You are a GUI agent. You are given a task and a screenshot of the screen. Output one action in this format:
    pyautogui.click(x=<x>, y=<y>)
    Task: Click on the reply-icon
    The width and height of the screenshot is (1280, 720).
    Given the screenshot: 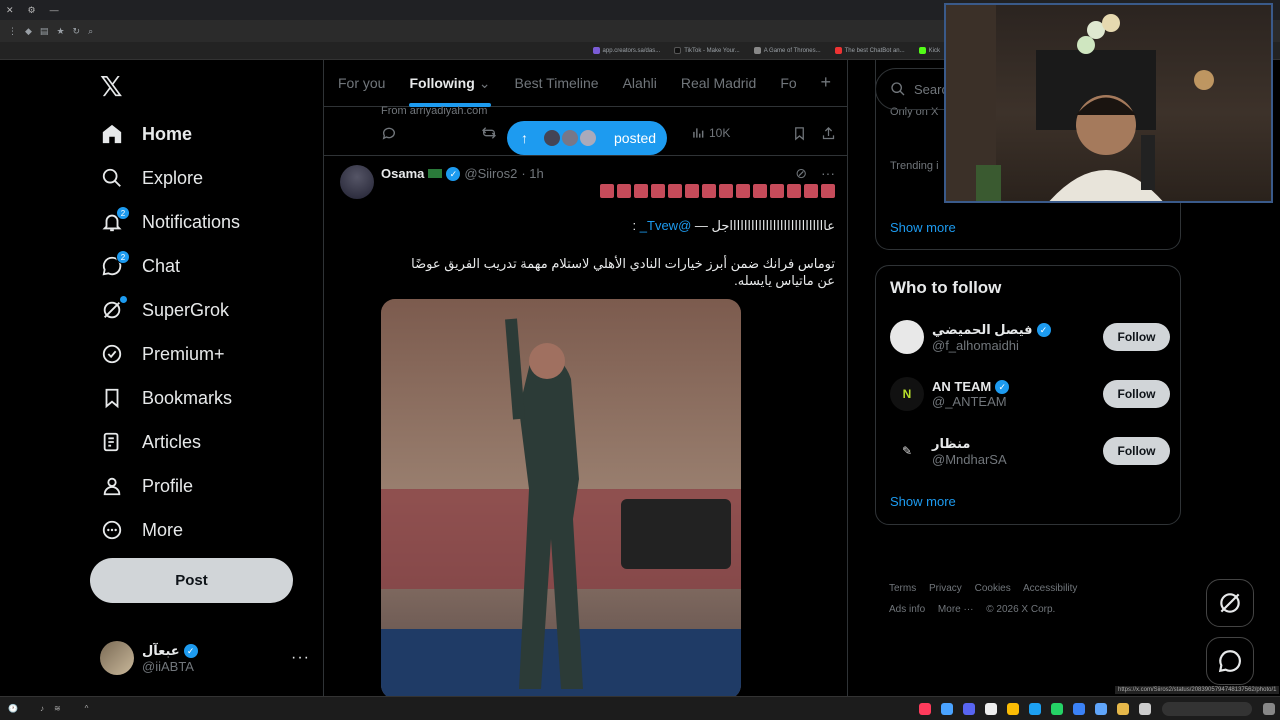 What is the action you would take?
    pyautogui.click(x=389, y=133)
    